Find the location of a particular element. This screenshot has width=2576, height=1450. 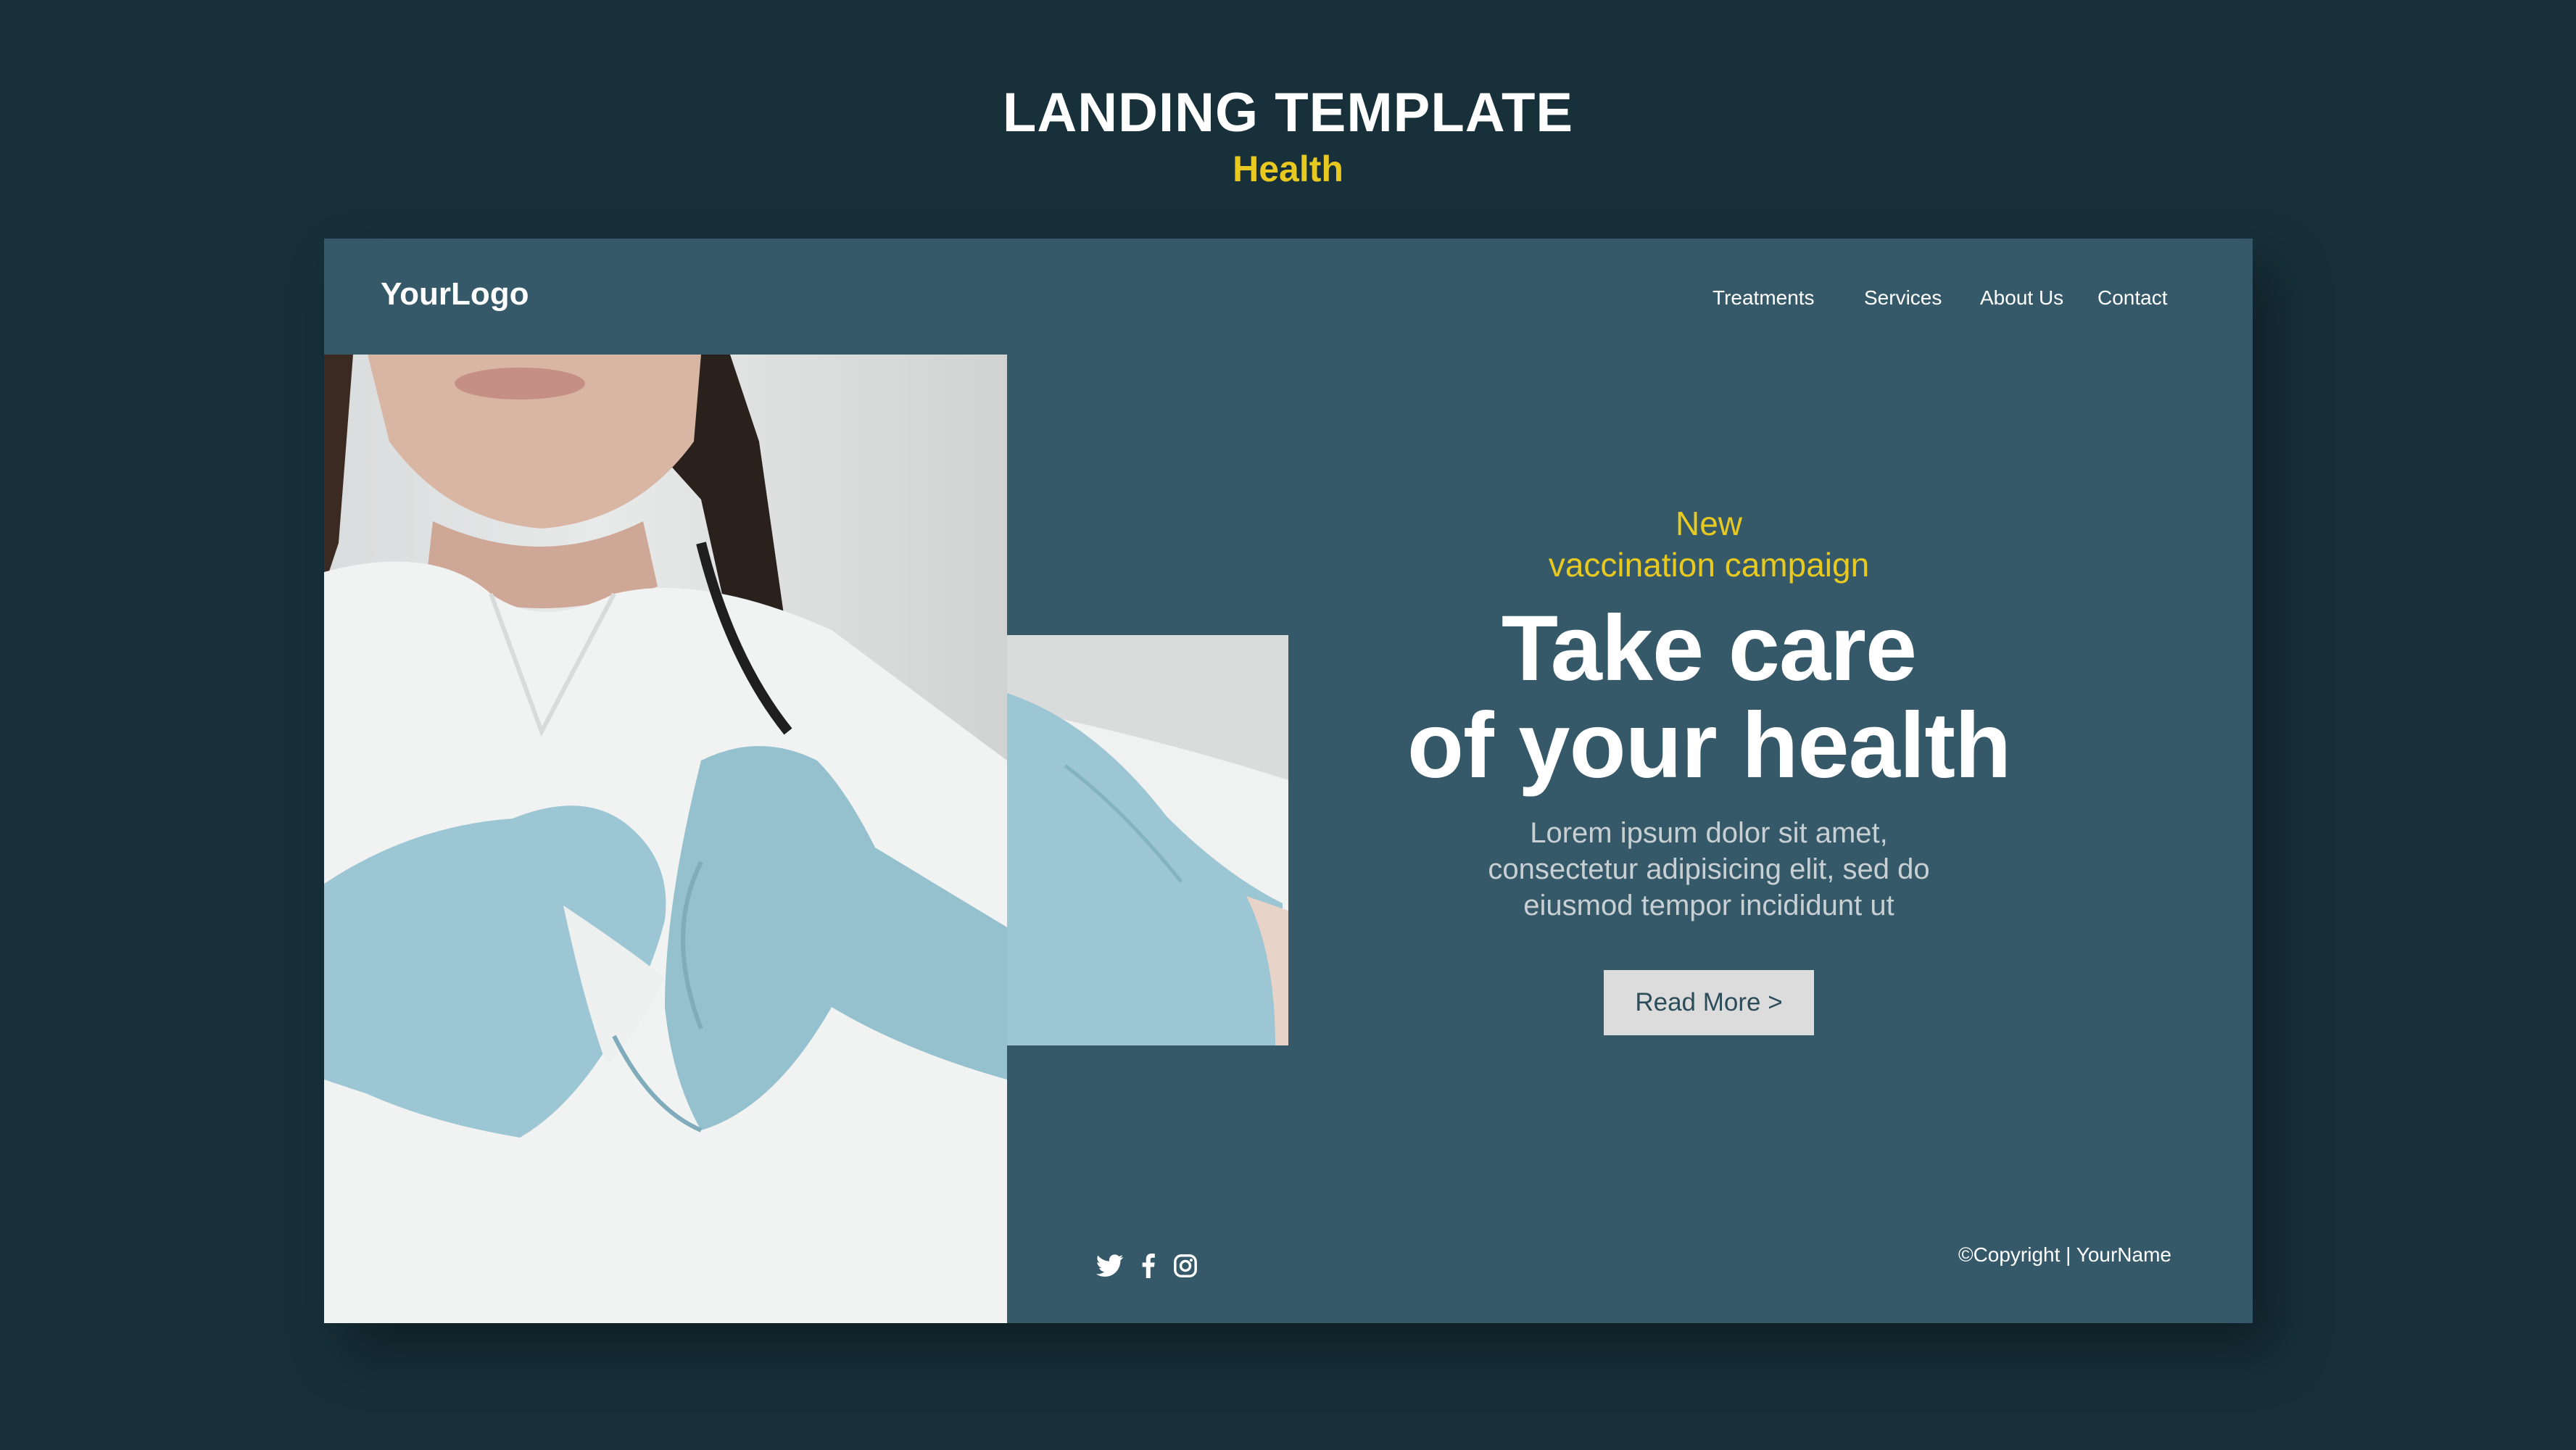

glove-photo-illustration is located at coordinates (1147, 840).